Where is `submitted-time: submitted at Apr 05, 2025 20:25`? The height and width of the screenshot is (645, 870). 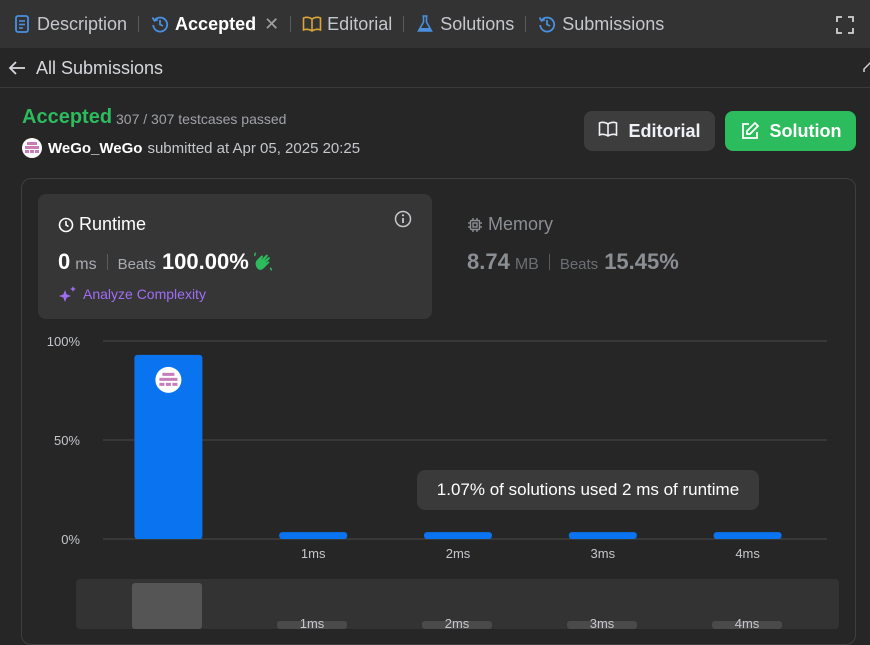 submitted-time: submitted at Apr 05, 2025 20:25 is located at coordinates (254, 148).